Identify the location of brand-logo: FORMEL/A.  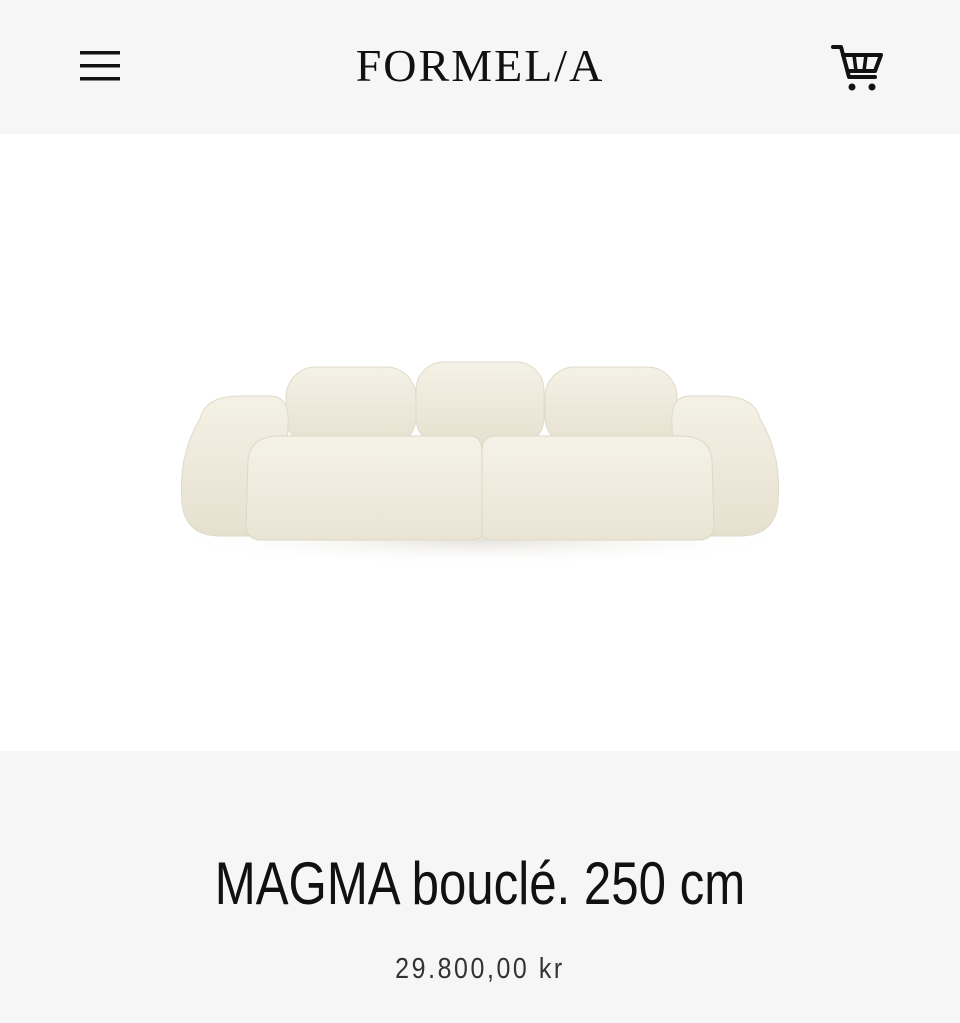
(480, 66).